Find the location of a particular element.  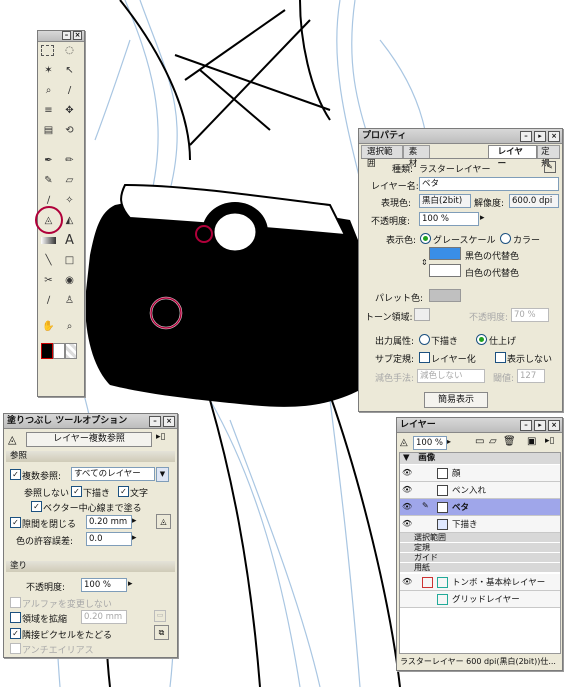

properties-titlebar: プロパティ – ▸ × is located at coordinates (460, 136).